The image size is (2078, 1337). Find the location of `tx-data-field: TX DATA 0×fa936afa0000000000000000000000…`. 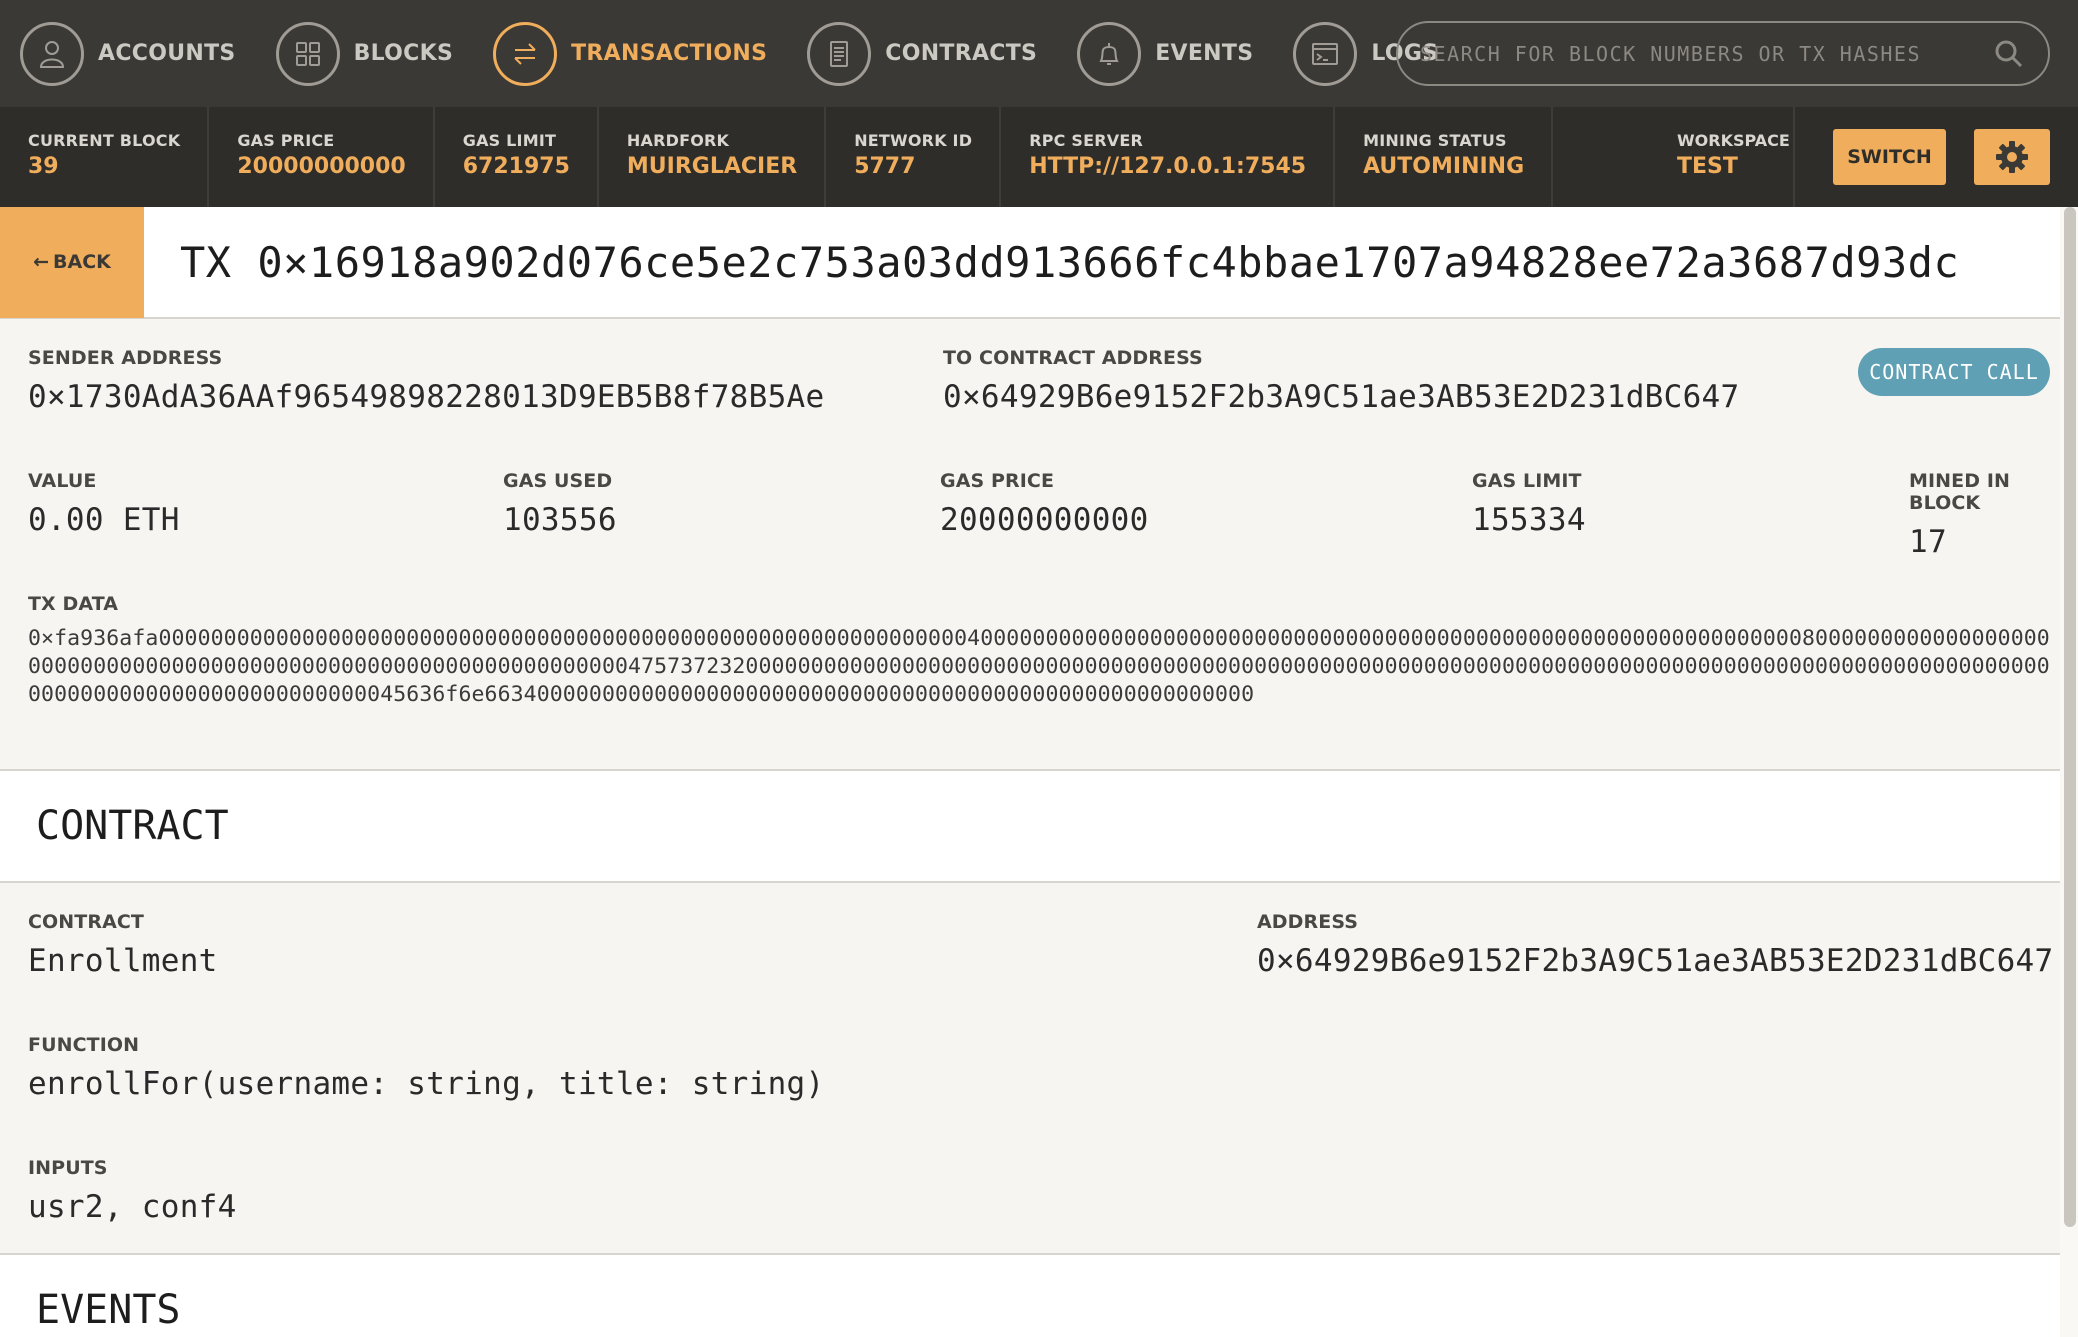

tx-data-field: TX DATA 0×fa936afa0000000000000000000000… is located at coordinates (1043, 651).